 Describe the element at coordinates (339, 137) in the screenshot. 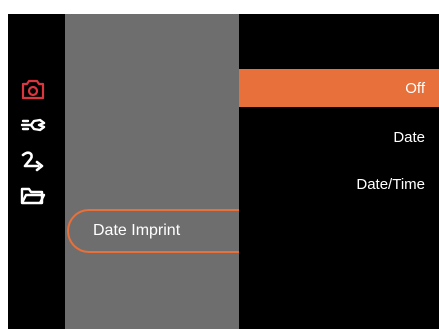

I see `option-date: Date` at that location.